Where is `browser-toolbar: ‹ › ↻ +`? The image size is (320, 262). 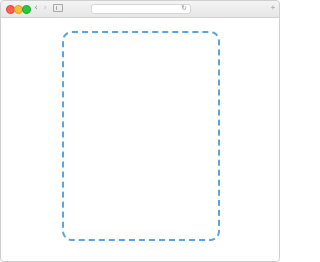 browser-toolbar: ‹ › ↻ + is located at coordinates (140, 9).